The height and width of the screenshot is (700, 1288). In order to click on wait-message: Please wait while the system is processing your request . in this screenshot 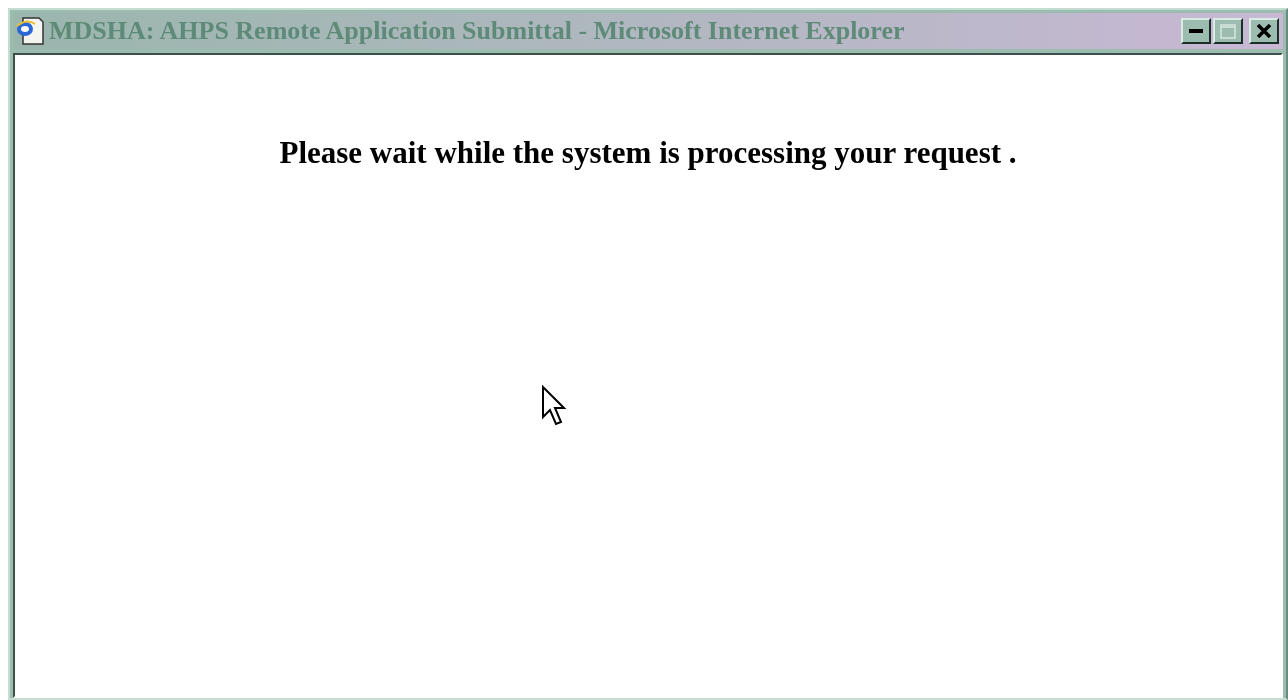, I will do `click(648, 153)`.